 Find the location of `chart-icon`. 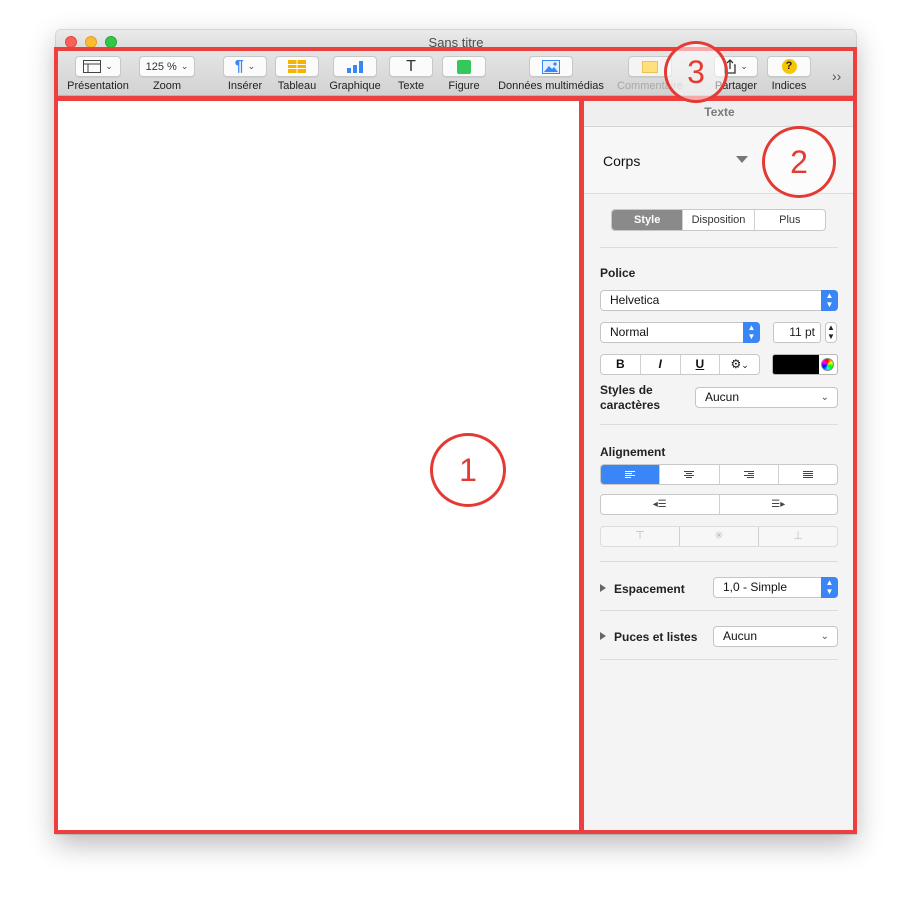

chart-icon is located at coordinates (355, 67).